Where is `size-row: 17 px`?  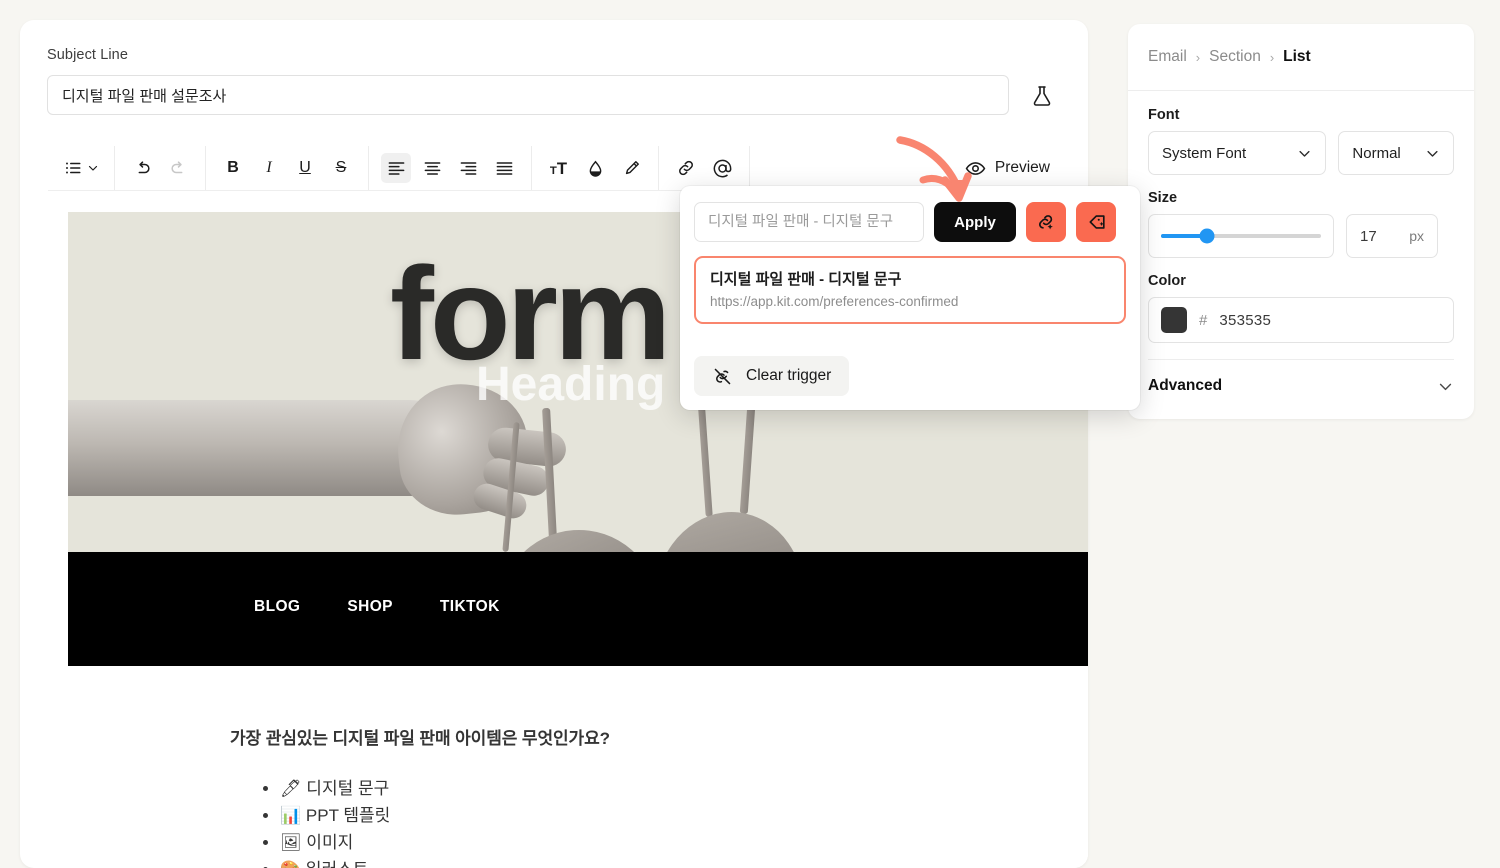
size-row: 17 px is located at coordinates (1301, 236).